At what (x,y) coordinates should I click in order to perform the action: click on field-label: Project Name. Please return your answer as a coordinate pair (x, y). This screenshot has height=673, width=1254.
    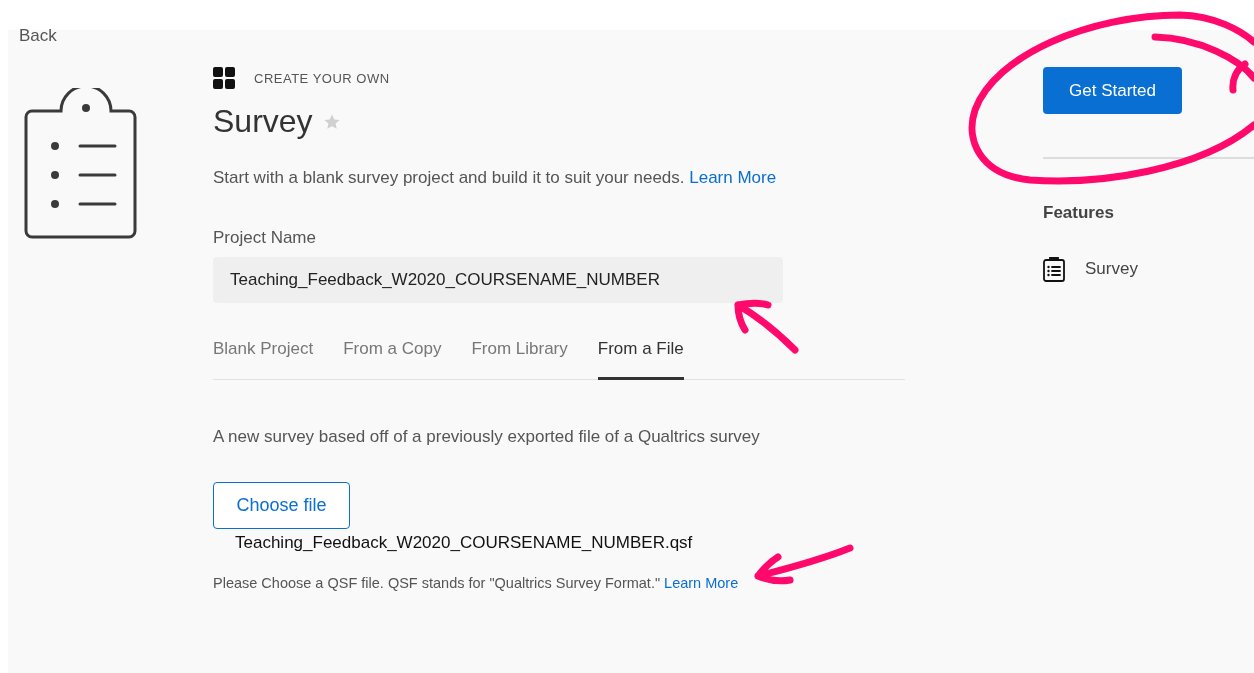
    Looking at the image, I should click on (264, 238).